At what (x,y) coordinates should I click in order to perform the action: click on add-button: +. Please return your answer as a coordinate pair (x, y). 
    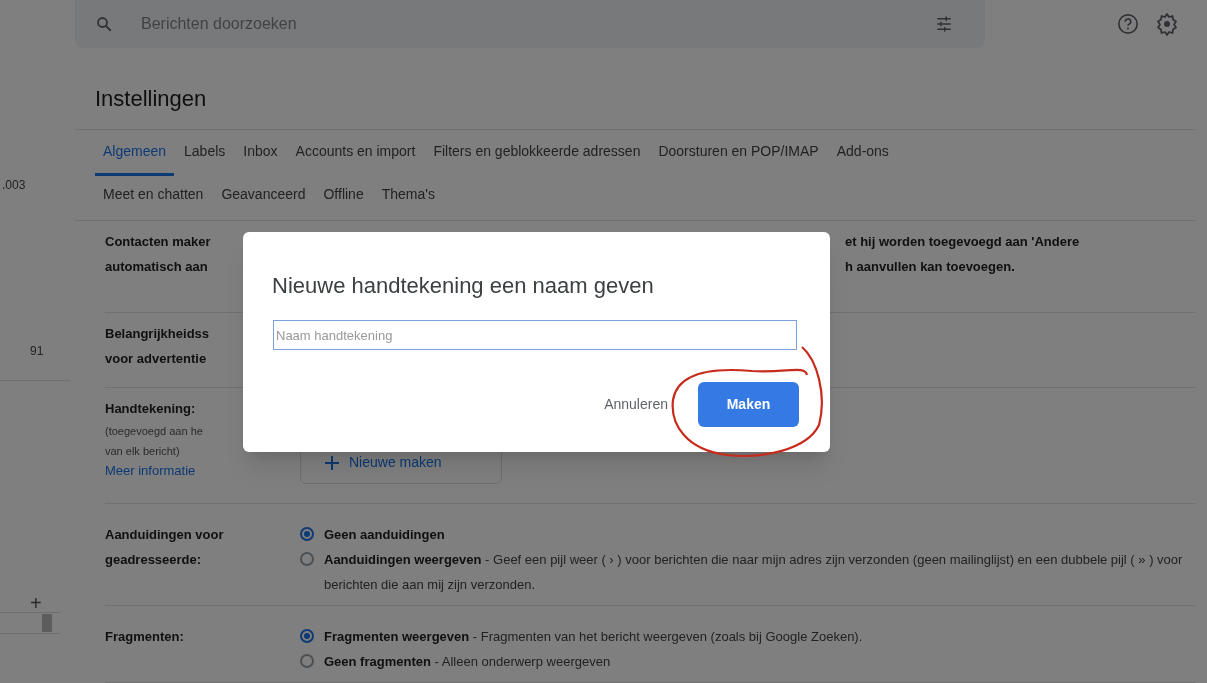
    Looking at the image, I should click on (36, 603).